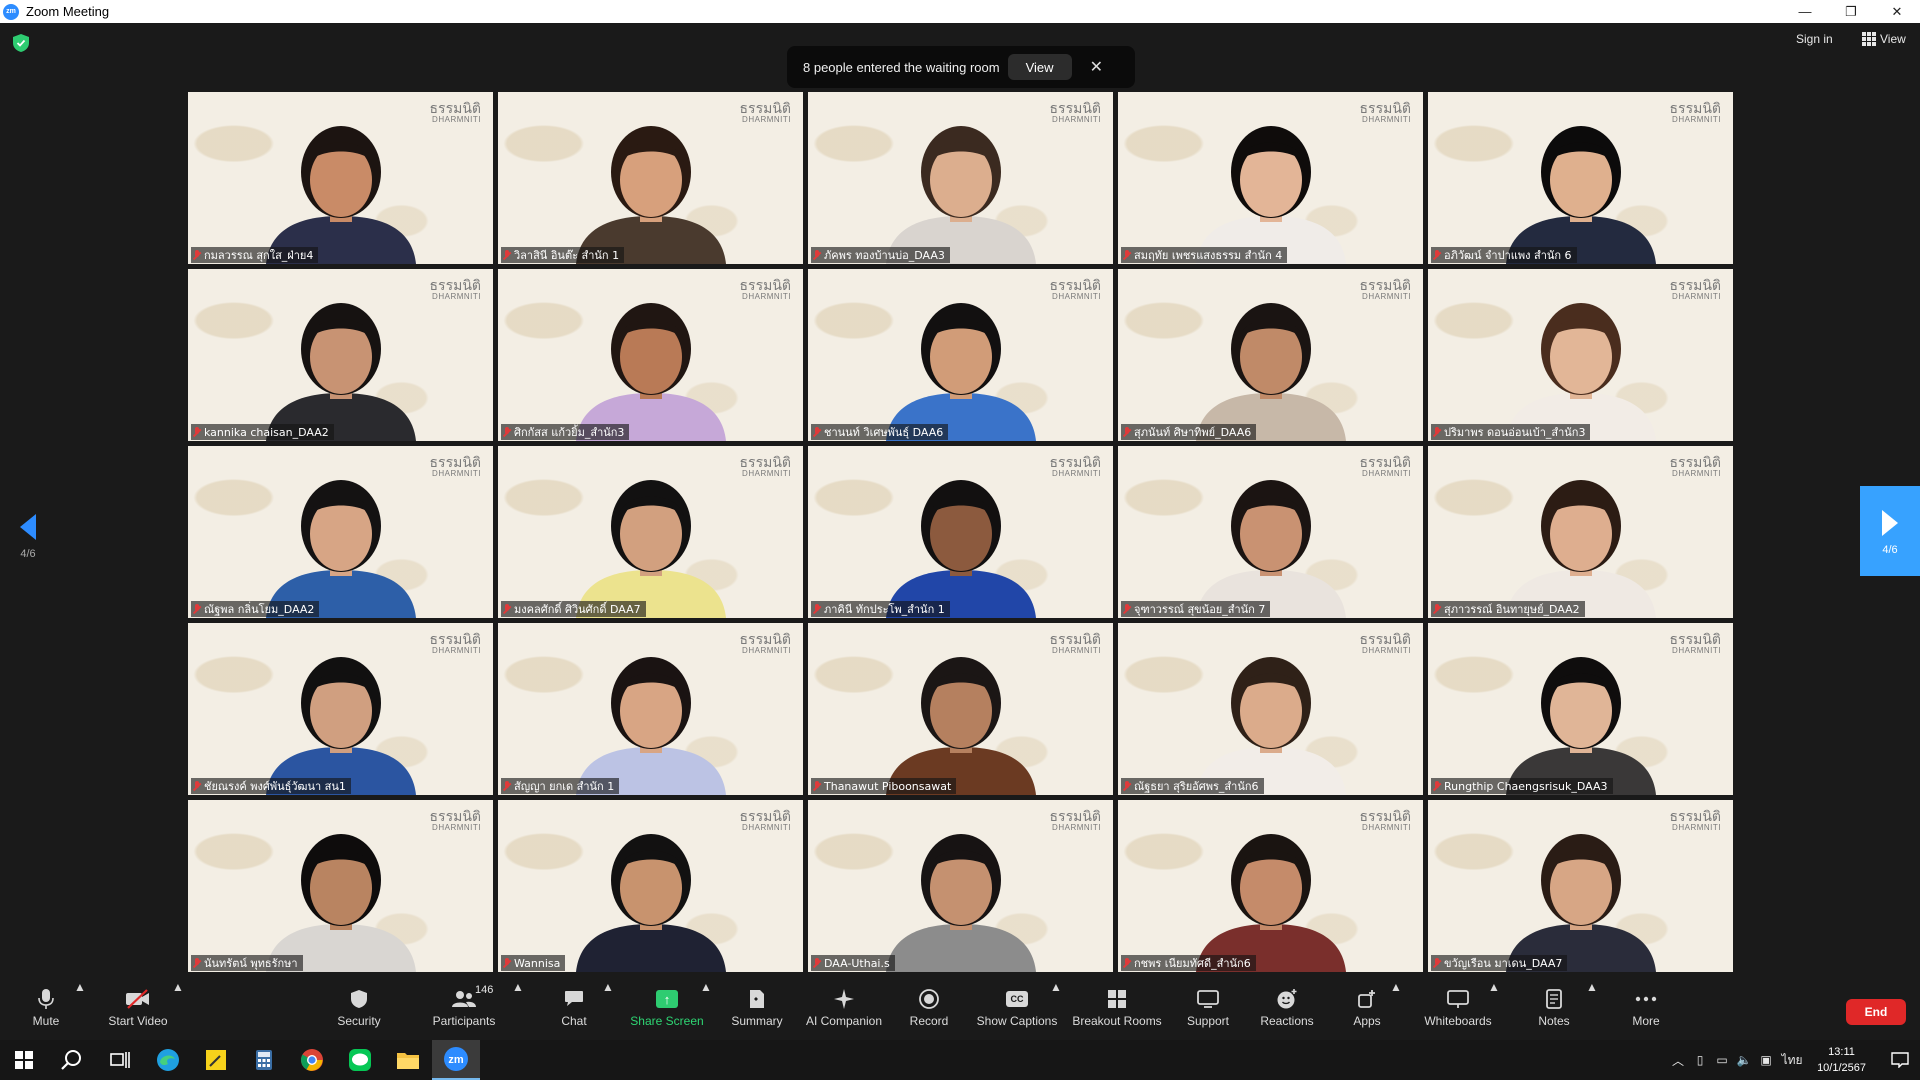  I want to click on notes-options-caret: ▲, so click(1592, 990).